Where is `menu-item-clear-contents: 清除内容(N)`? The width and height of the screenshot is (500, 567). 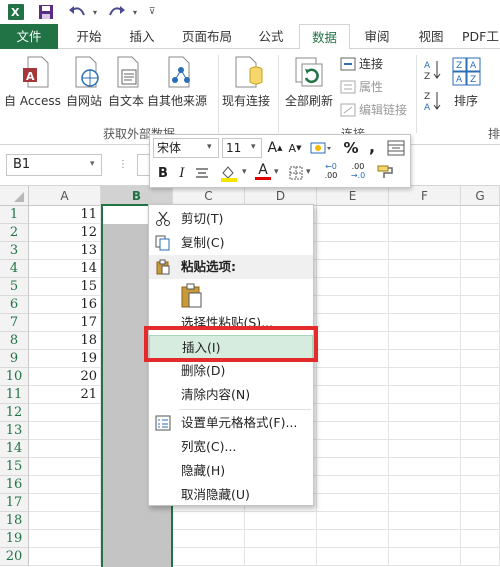
menu-item-clear-contents: 清除内容(N) is located at coordinates (231, 395).